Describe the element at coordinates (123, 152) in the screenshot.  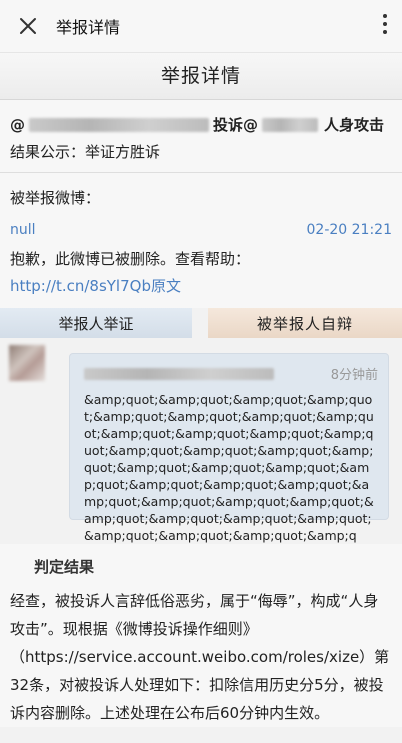
I see `result-value: 举证方胜诉` at that location.